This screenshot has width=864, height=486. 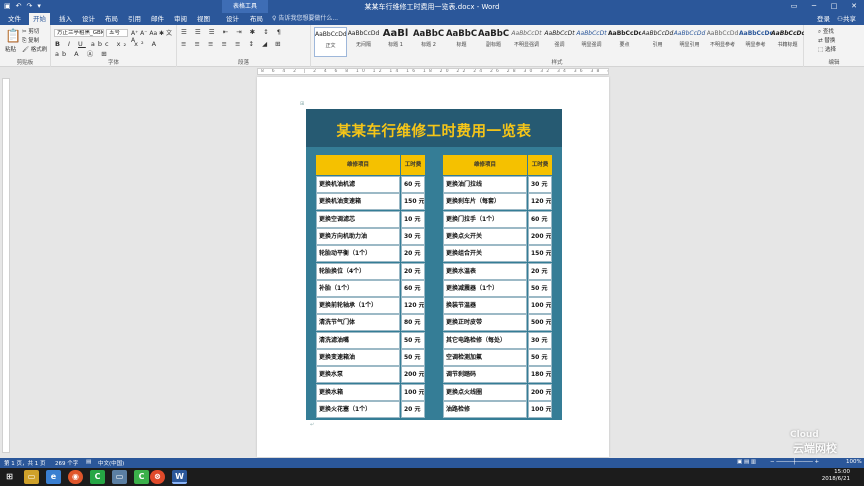 I want to click on tab-file: 文件, so click(x=14, y=19).